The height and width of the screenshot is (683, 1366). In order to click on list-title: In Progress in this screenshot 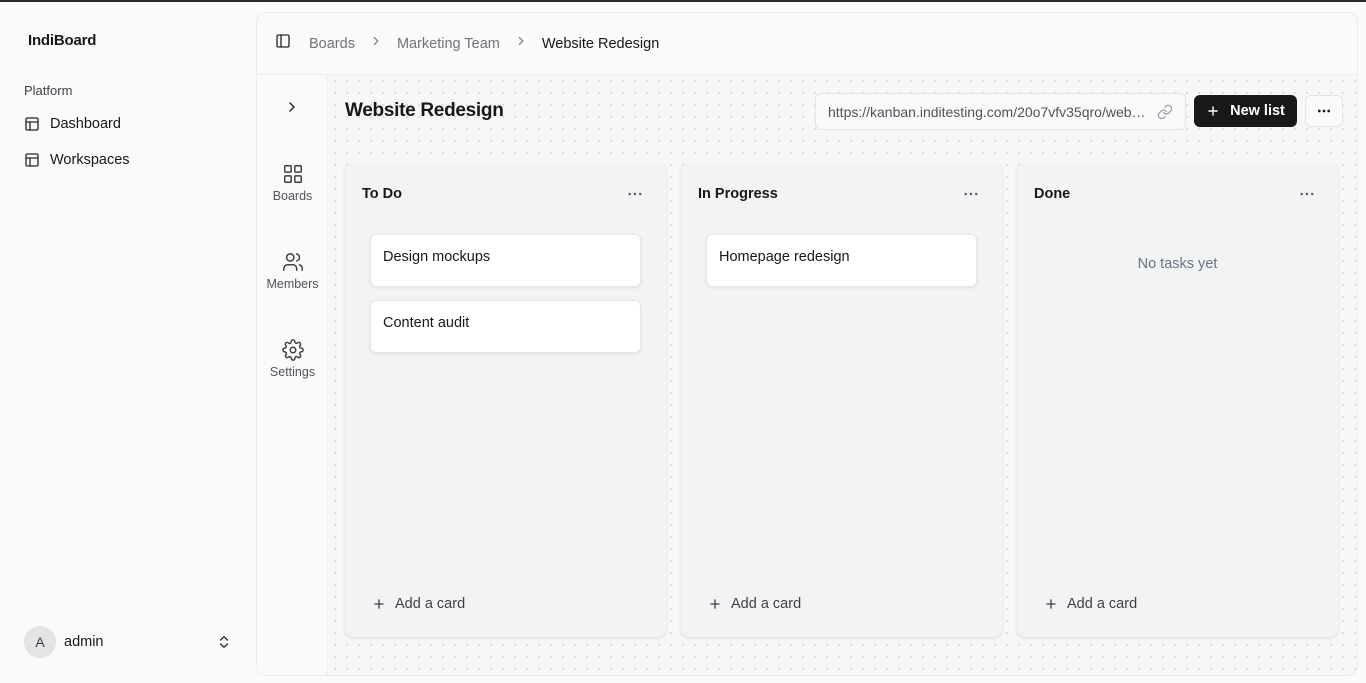, I will do `click(738, 194)`.